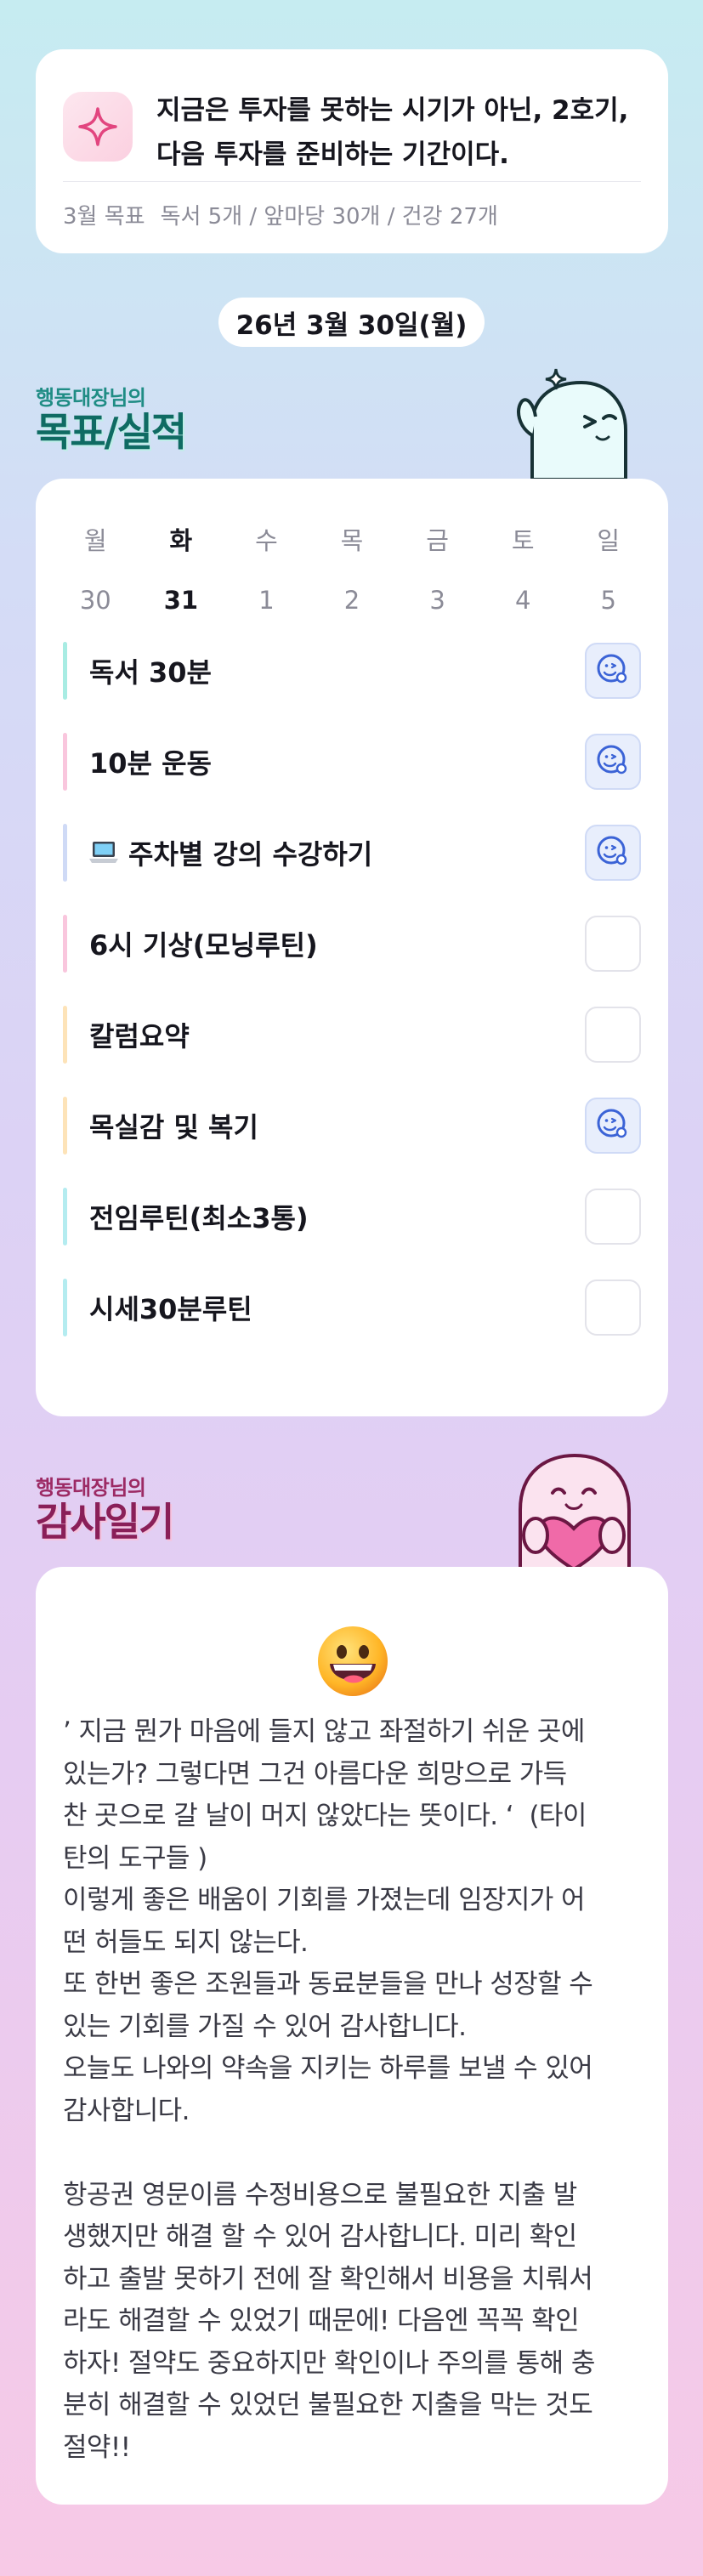  Describe the element at coordinates (170, 1309) in the screenshot. I see `task-label-text: 시세30분루틴` at that location.